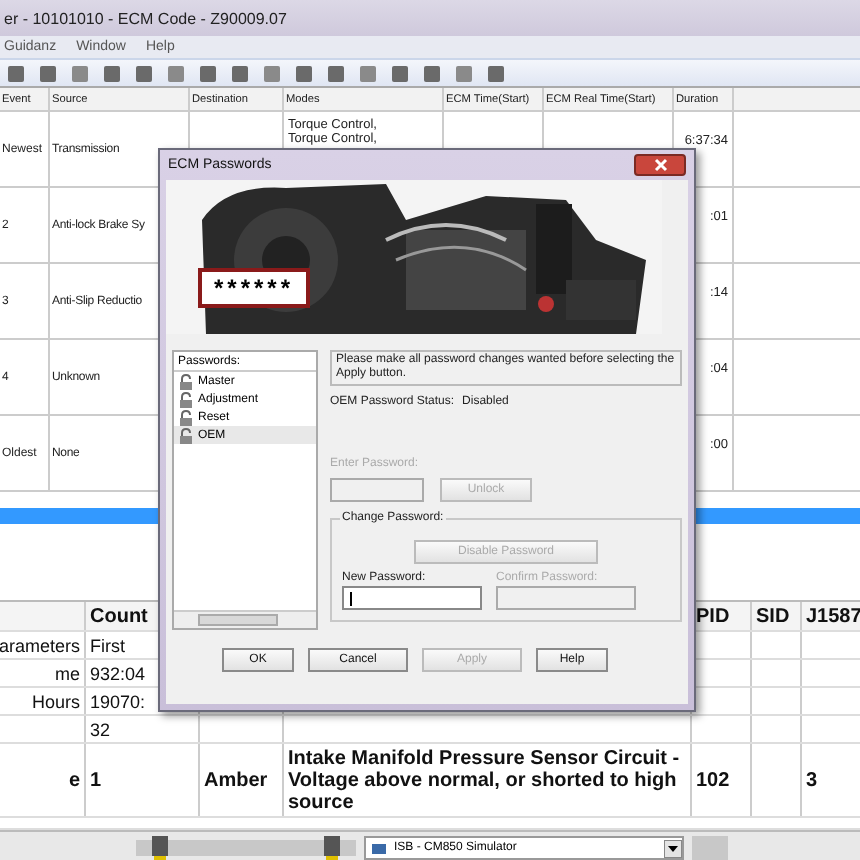 Image resolution: width=860 pixels, height=860 pixels. Describe the element at coordinates (812, 780) in the screenshot. I see `table-cell: 3` at that location.